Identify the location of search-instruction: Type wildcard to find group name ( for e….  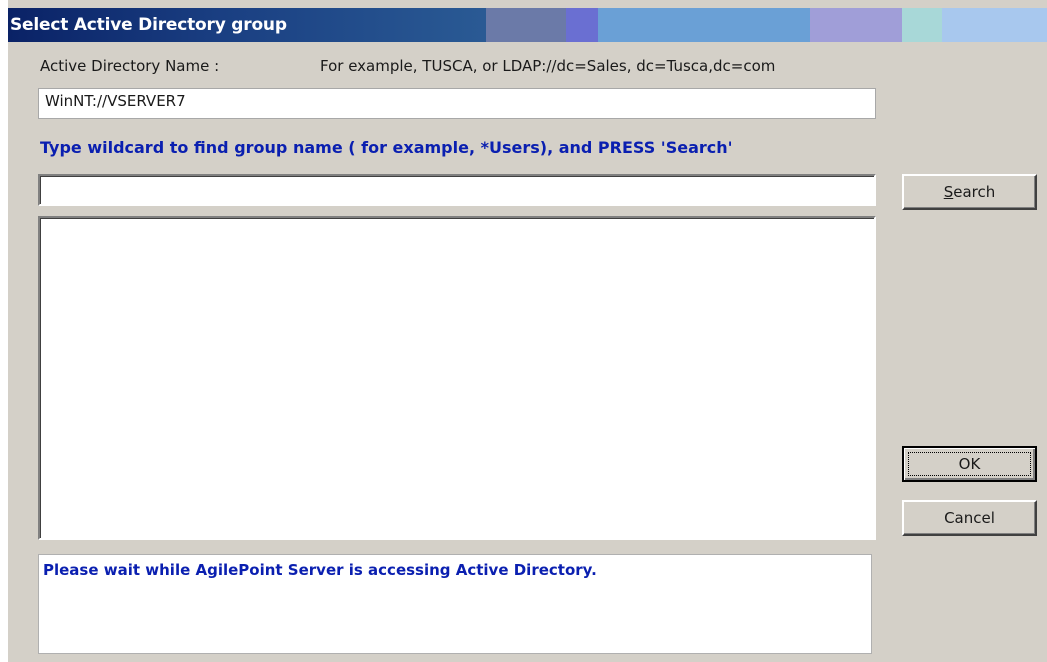
(386, 147).